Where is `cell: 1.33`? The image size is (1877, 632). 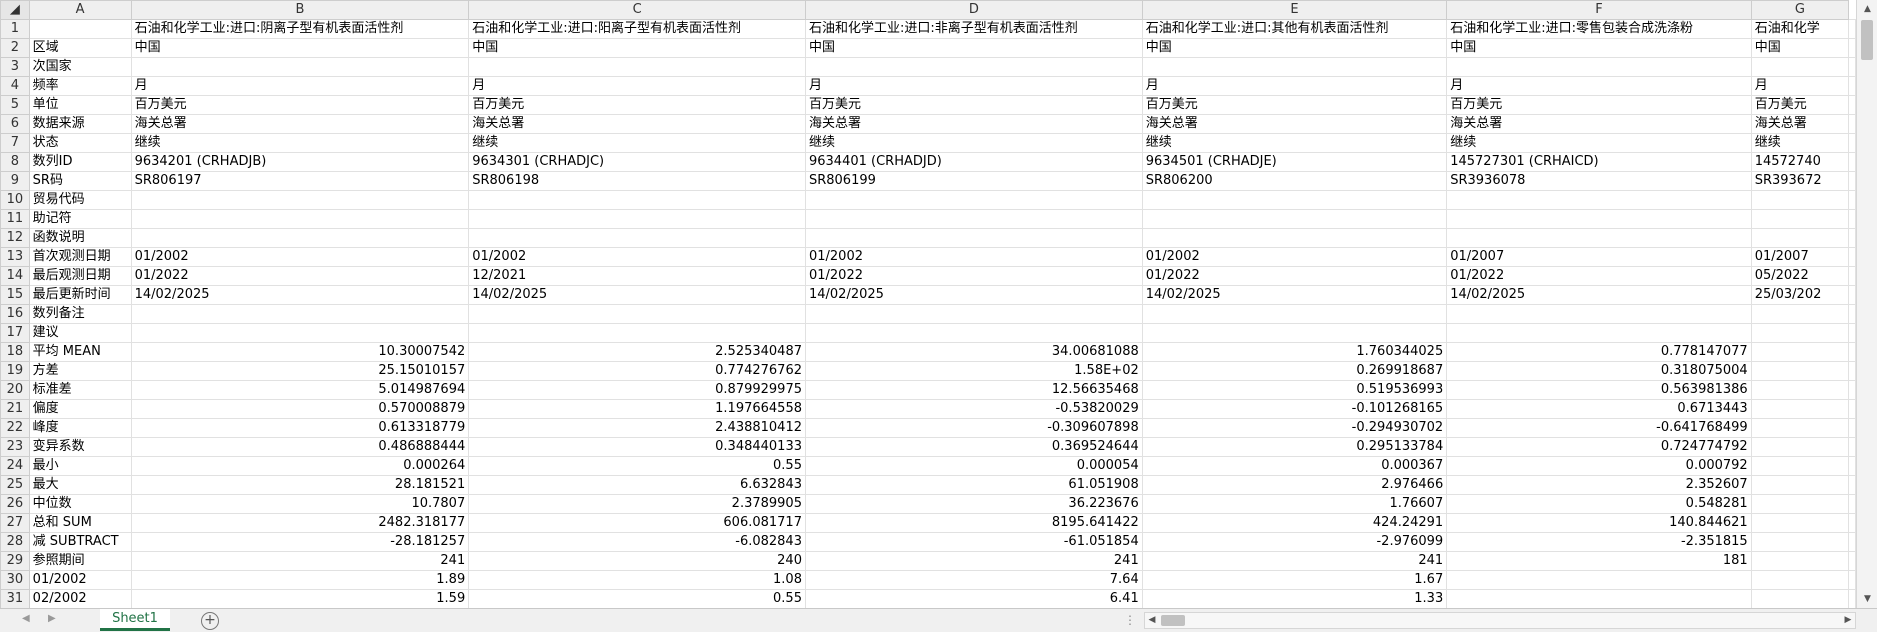 cell: 1.33 is located at coordinates (1294, 598).